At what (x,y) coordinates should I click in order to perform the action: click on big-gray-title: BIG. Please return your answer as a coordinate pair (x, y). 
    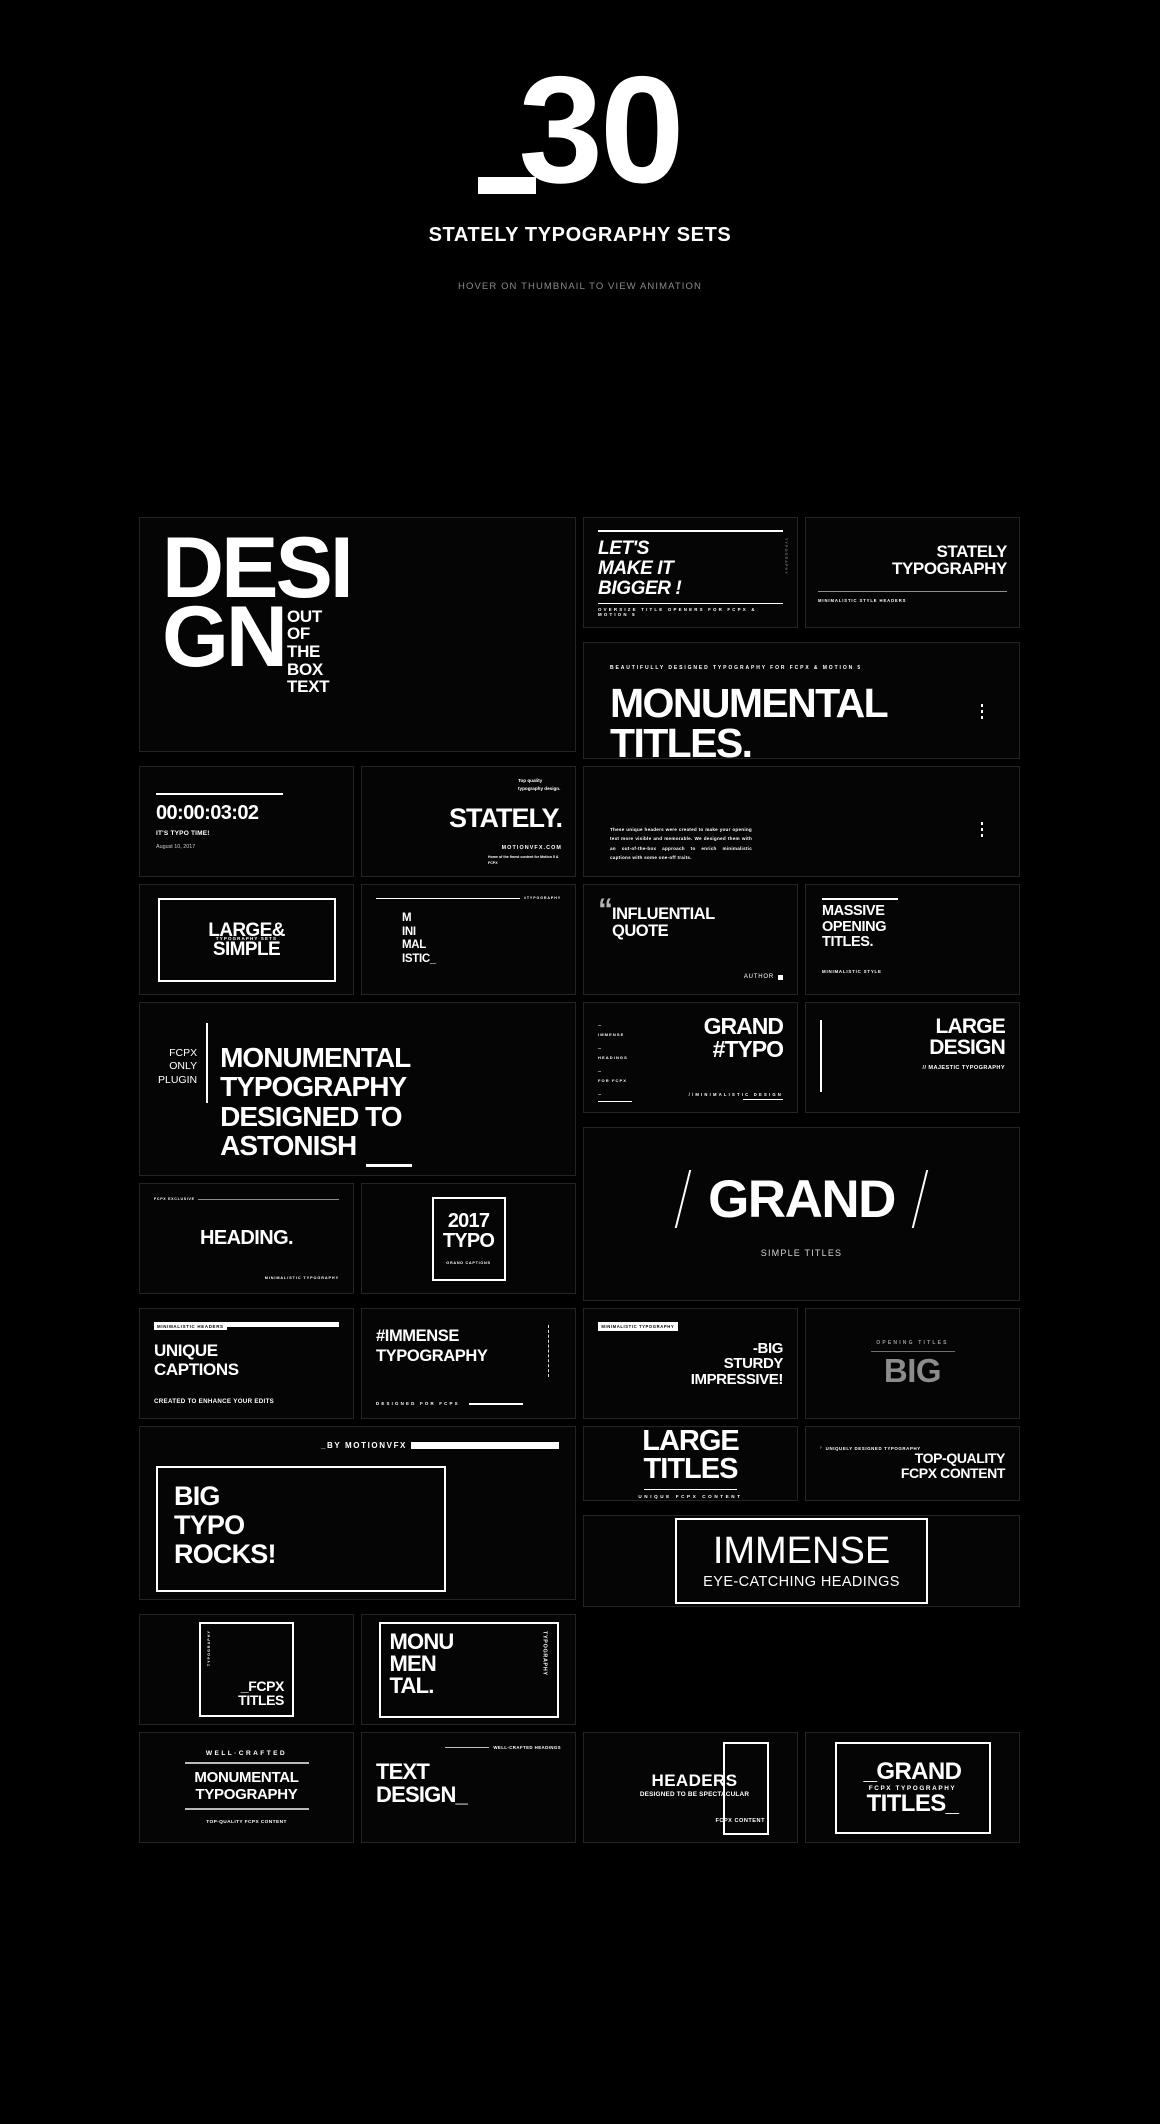
    Looking at the image, I should click on (912, 1370).